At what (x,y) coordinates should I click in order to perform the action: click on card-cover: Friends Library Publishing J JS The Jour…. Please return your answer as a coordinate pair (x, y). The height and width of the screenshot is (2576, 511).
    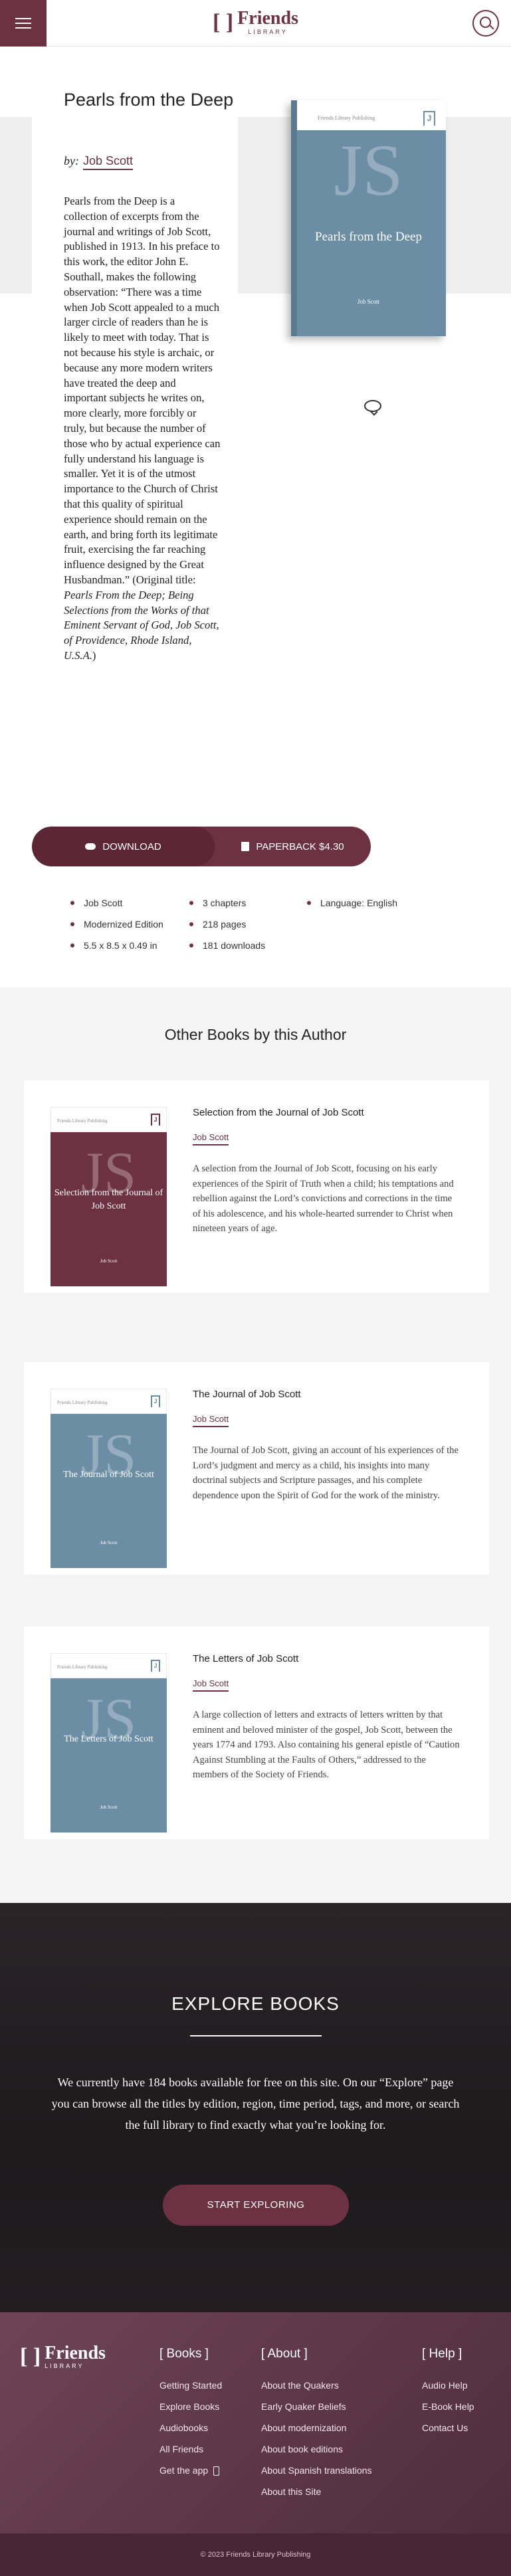
    Looking at the image, I should click on (109, 1478).